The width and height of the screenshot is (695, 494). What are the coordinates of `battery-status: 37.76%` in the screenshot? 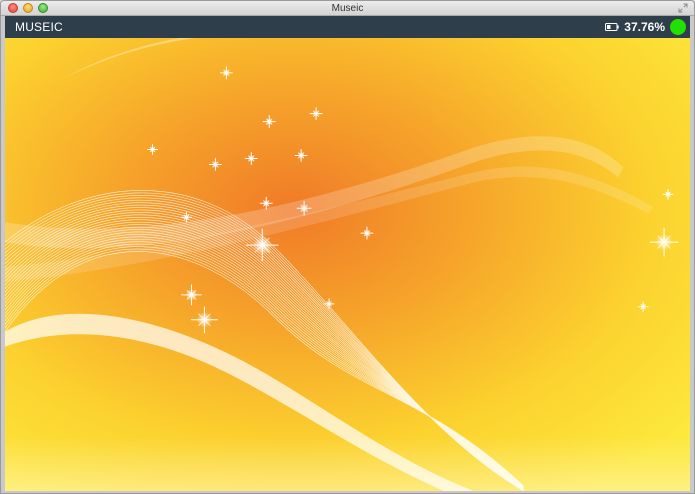 It's located at (645, 27).